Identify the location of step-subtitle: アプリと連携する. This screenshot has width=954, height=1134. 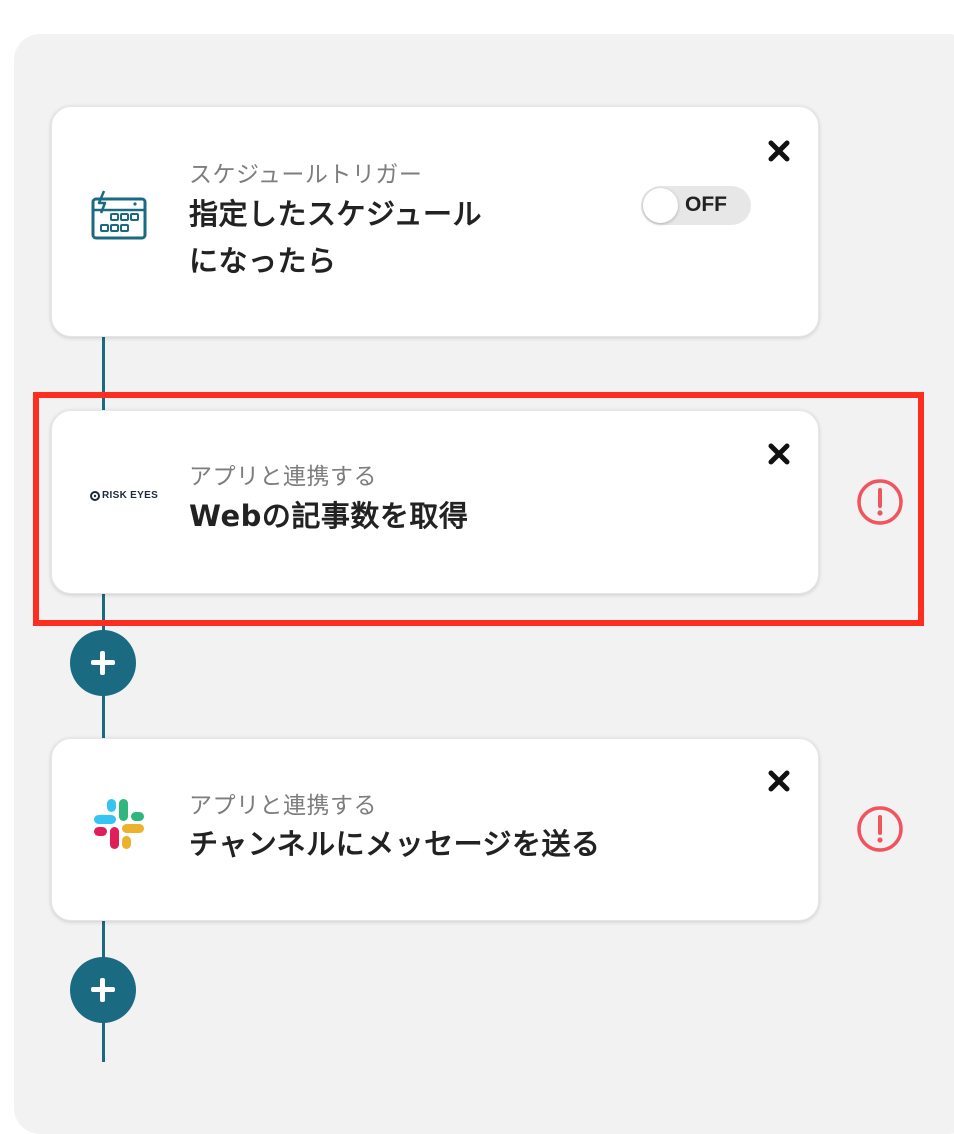
(283, 806).